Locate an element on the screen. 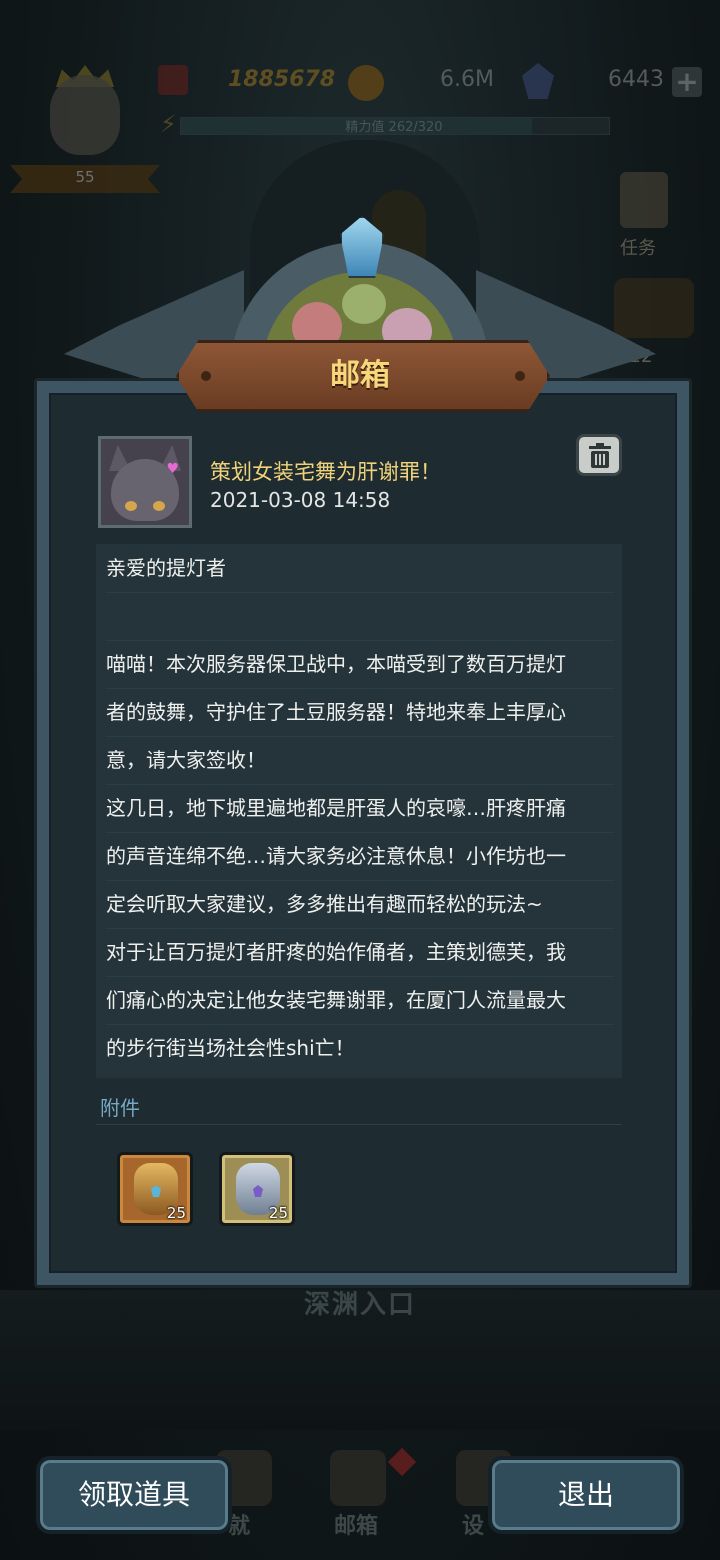 The height and width of the screenshot is (1560, 720). gem-amount: 6443 is located at coordinates (636, 79).